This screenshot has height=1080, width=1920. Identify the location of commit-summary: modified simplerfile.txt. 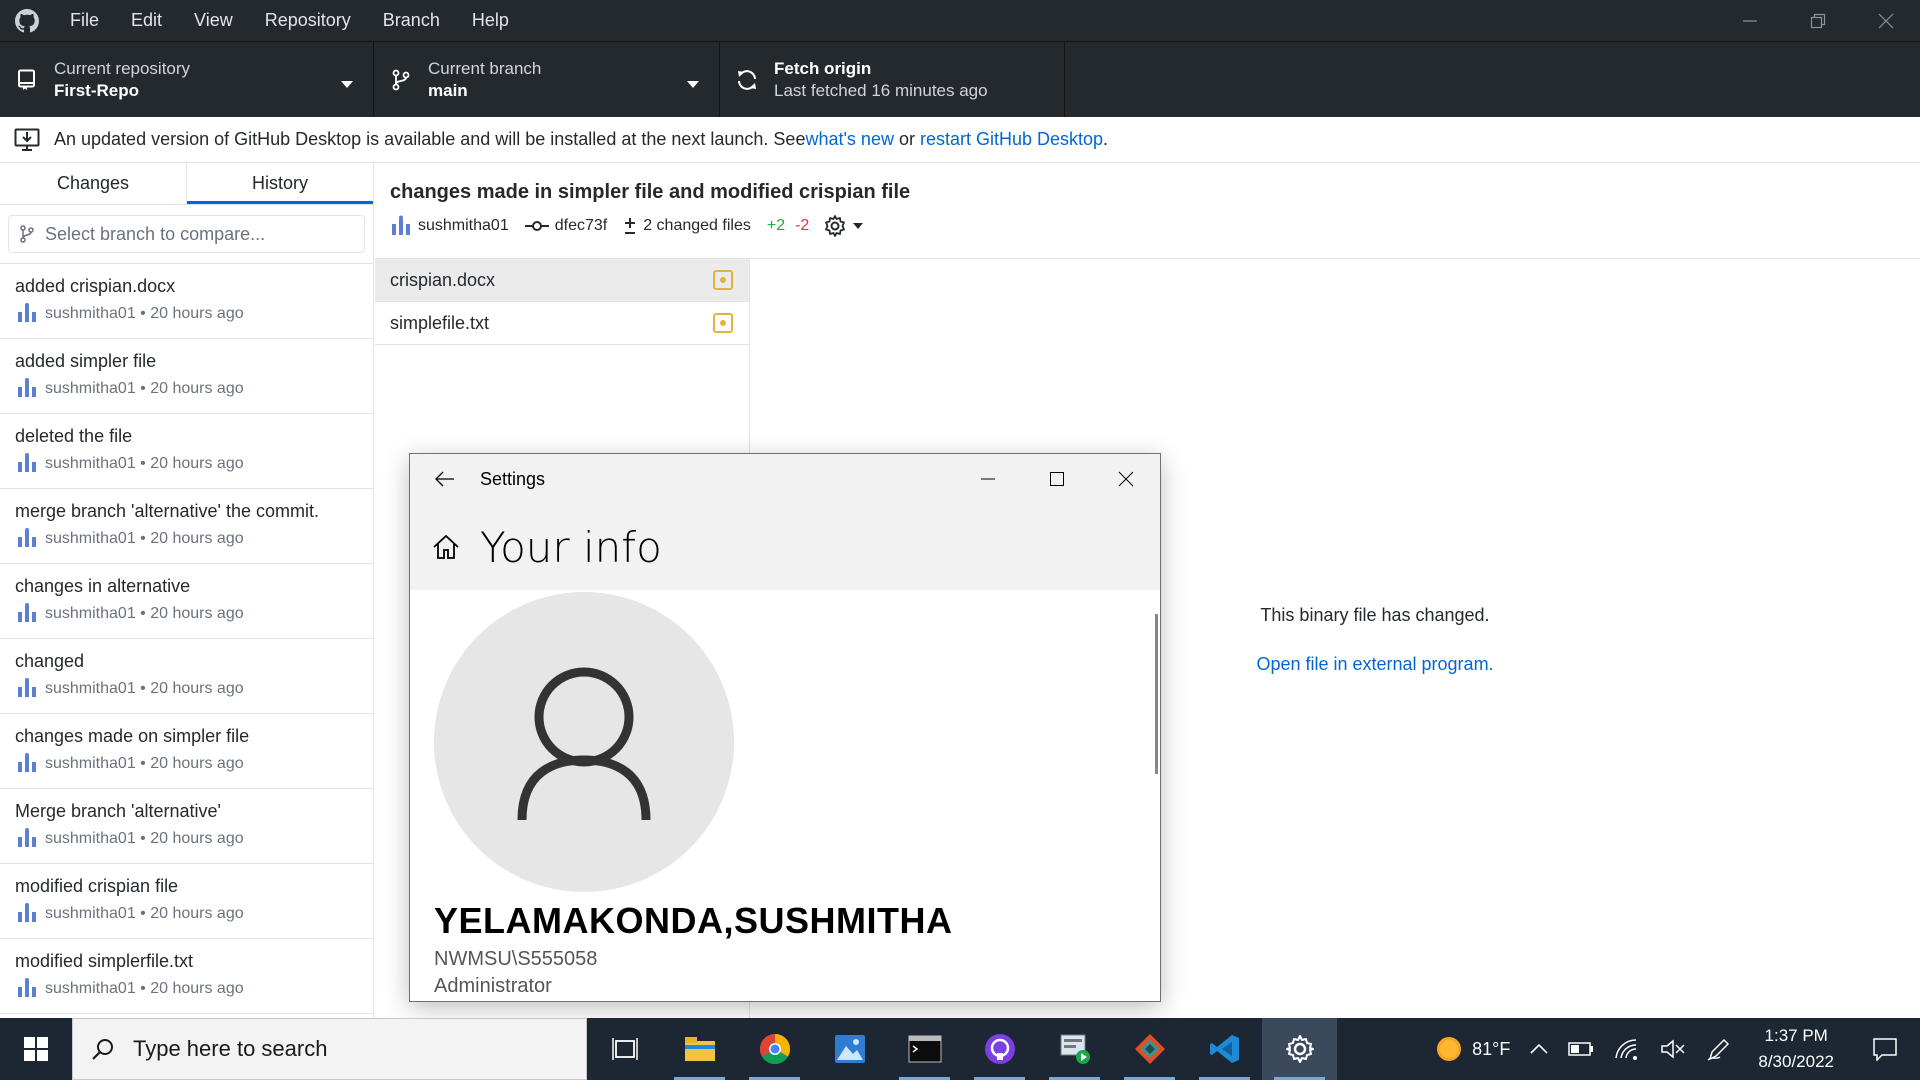
(104, 961).